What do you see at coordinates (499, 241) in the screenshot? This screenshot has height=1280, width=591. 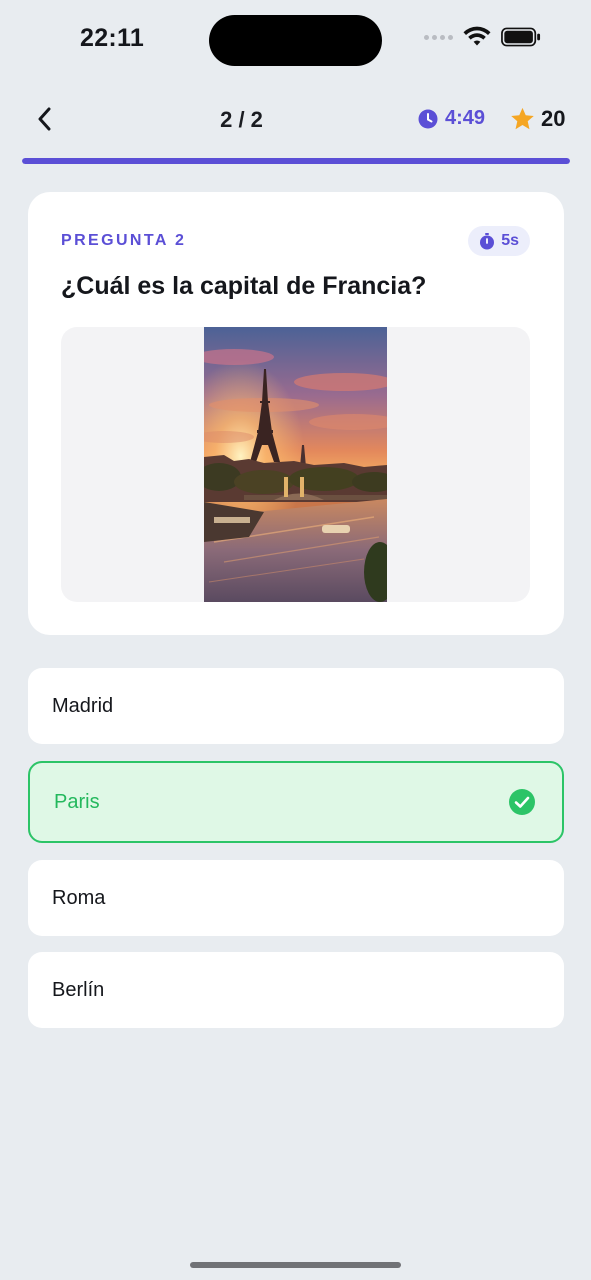 I see `question-time-badge: 5s` at bounding box center [499, 241].